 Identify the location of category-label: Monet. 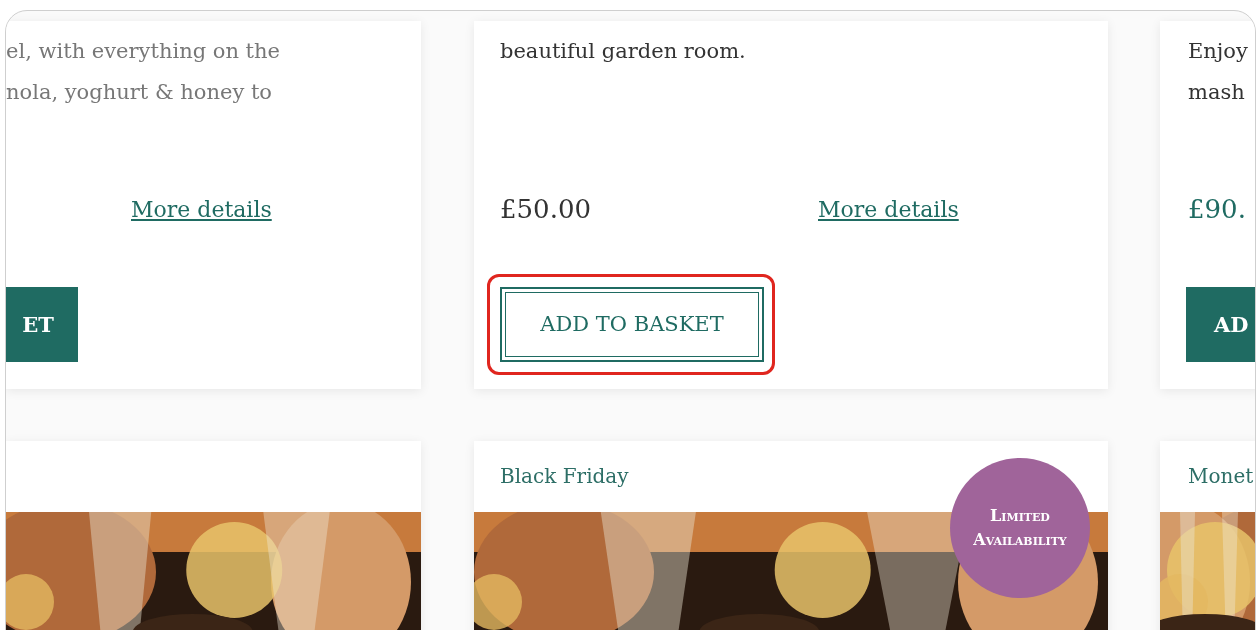
(1221, 477).